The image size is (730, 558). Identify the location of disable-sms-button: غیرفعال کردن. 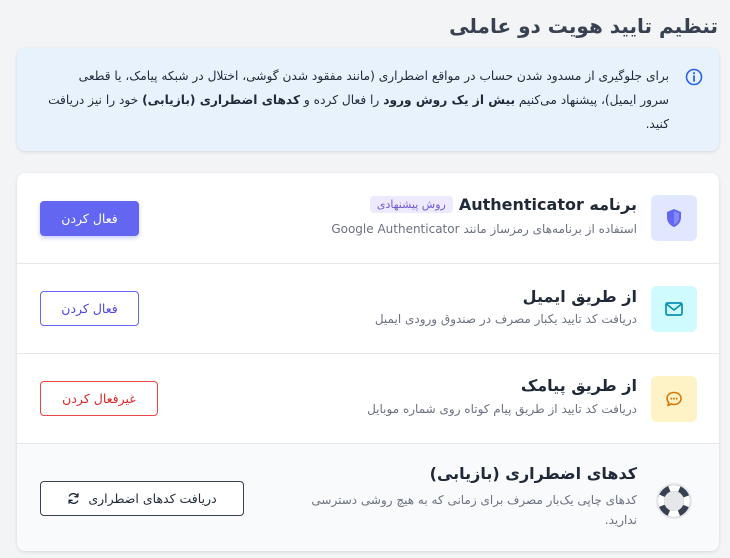
(99, 398).